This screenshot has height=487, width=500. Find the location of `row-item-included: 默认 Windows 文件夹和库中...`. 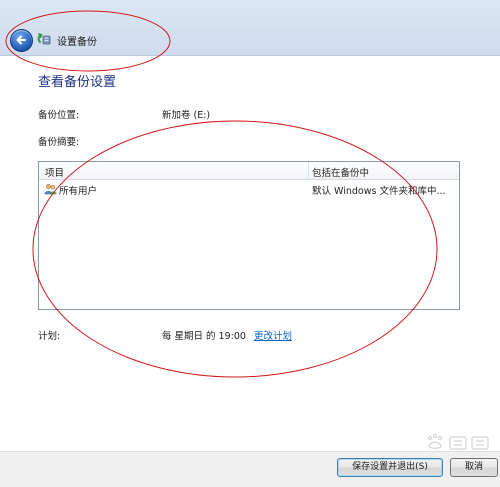

row-item-included: 默认 Windows 文件夹和库中... is located at coordinates (379, 191).